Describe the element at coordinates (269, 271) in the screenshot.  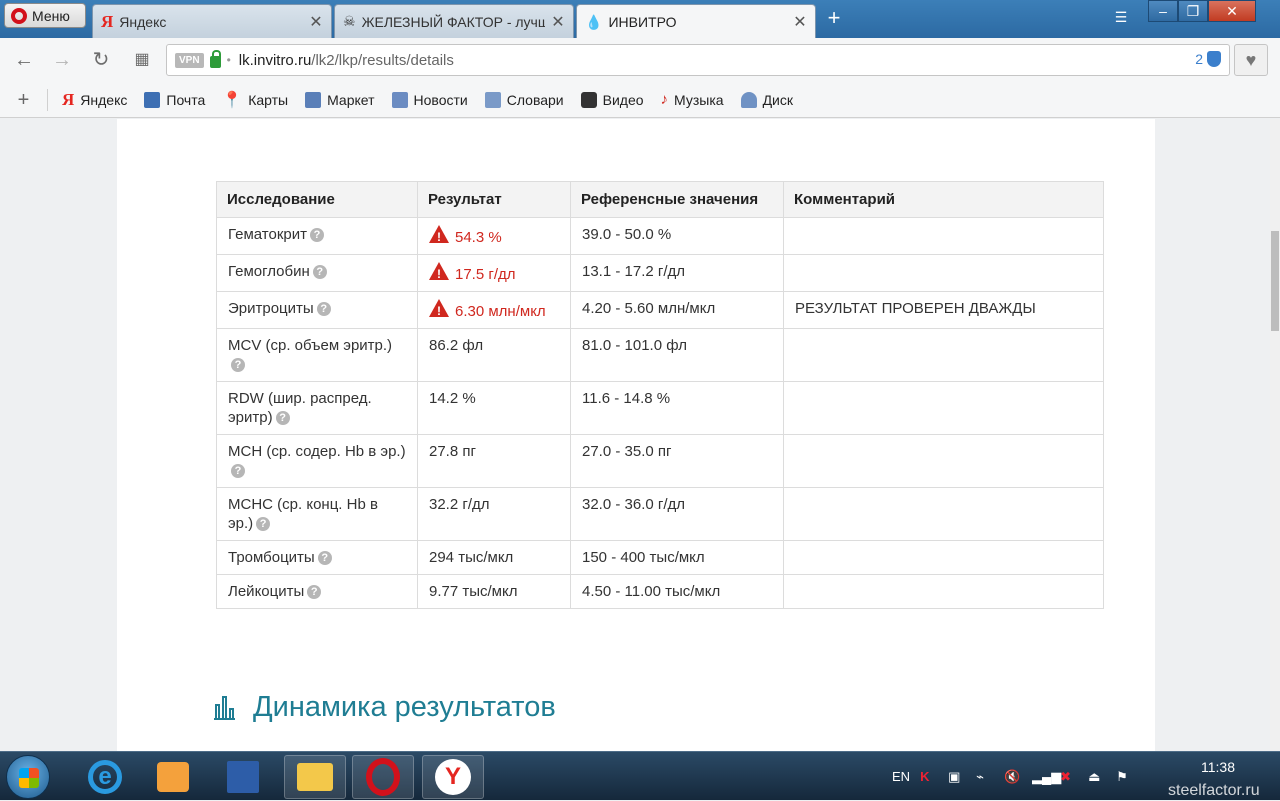
I see `test-name: Гемоглобин` at that location.